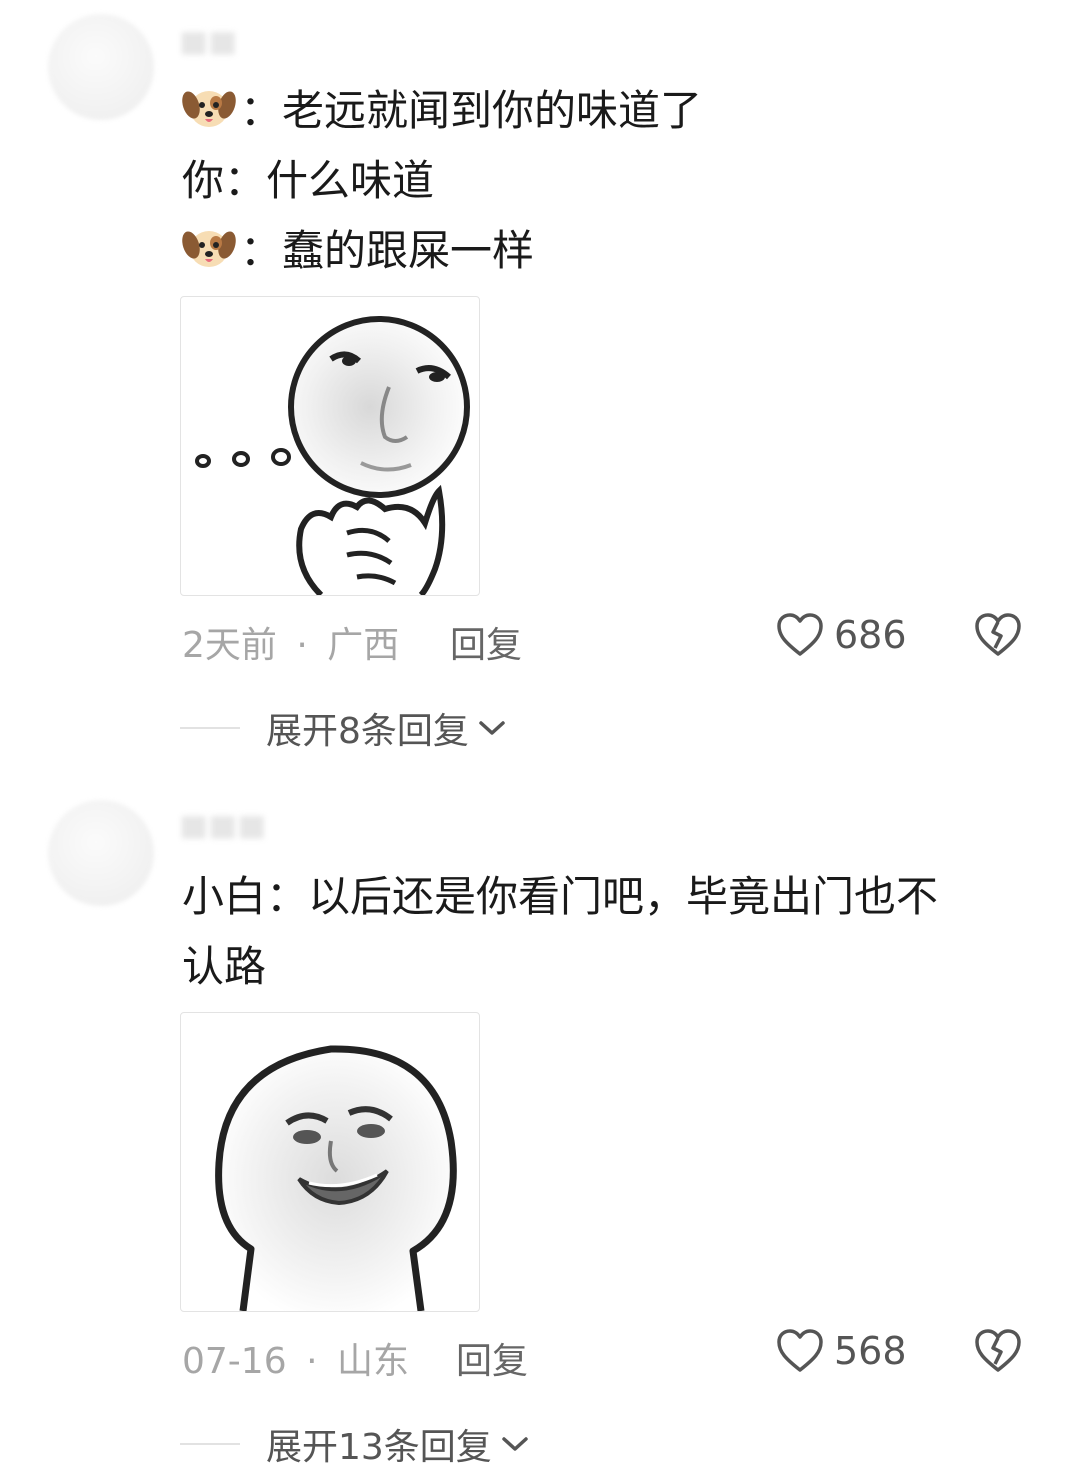 This screenshot has height=1470, width=1080. What do you see at coordinates (379, 1447) in the screenshot?
I see `expand-replies-label: 展开13条回复` at bounding box center [379, 1447].